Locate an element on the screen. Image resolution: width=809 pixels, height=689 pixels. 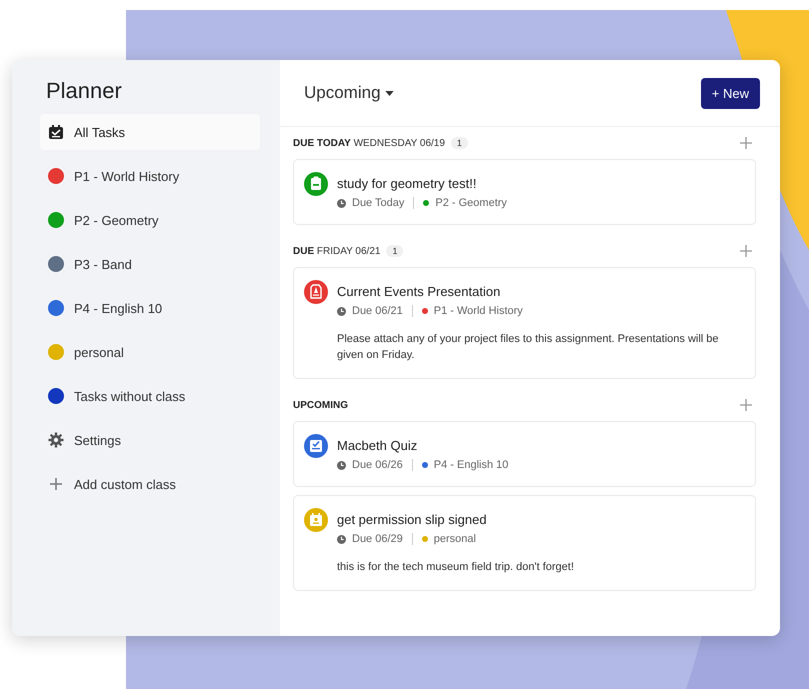
sidebar-item: P2 - Geometry is located at coordinates (150, 220).